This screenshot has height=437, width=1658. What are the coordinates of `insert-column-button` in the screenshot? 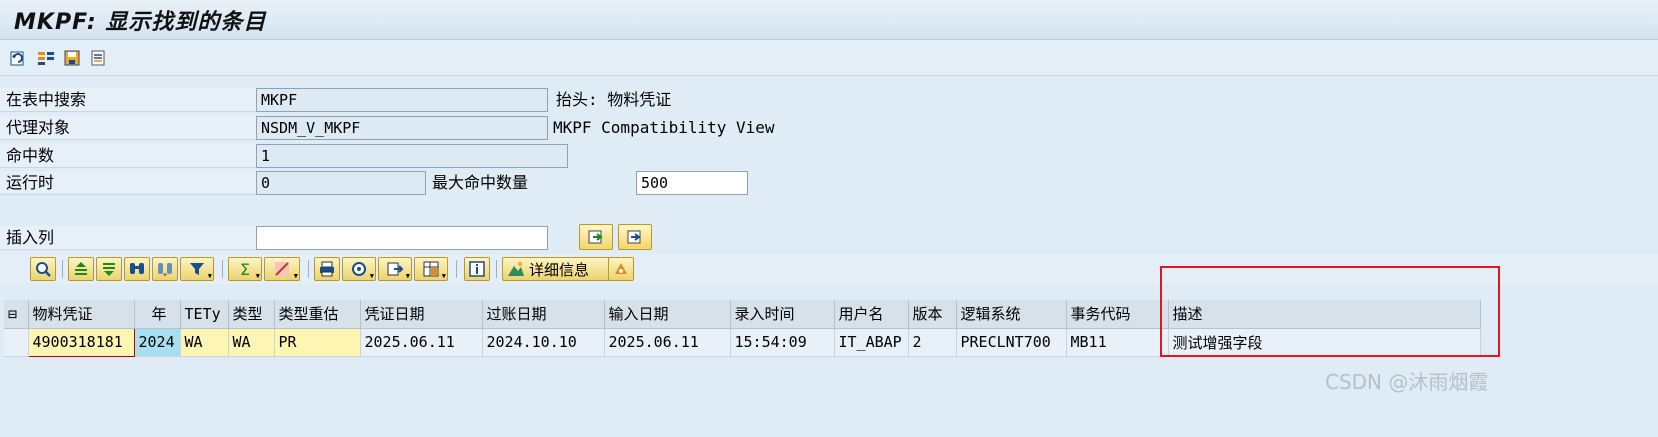 It's located at (596, 237).